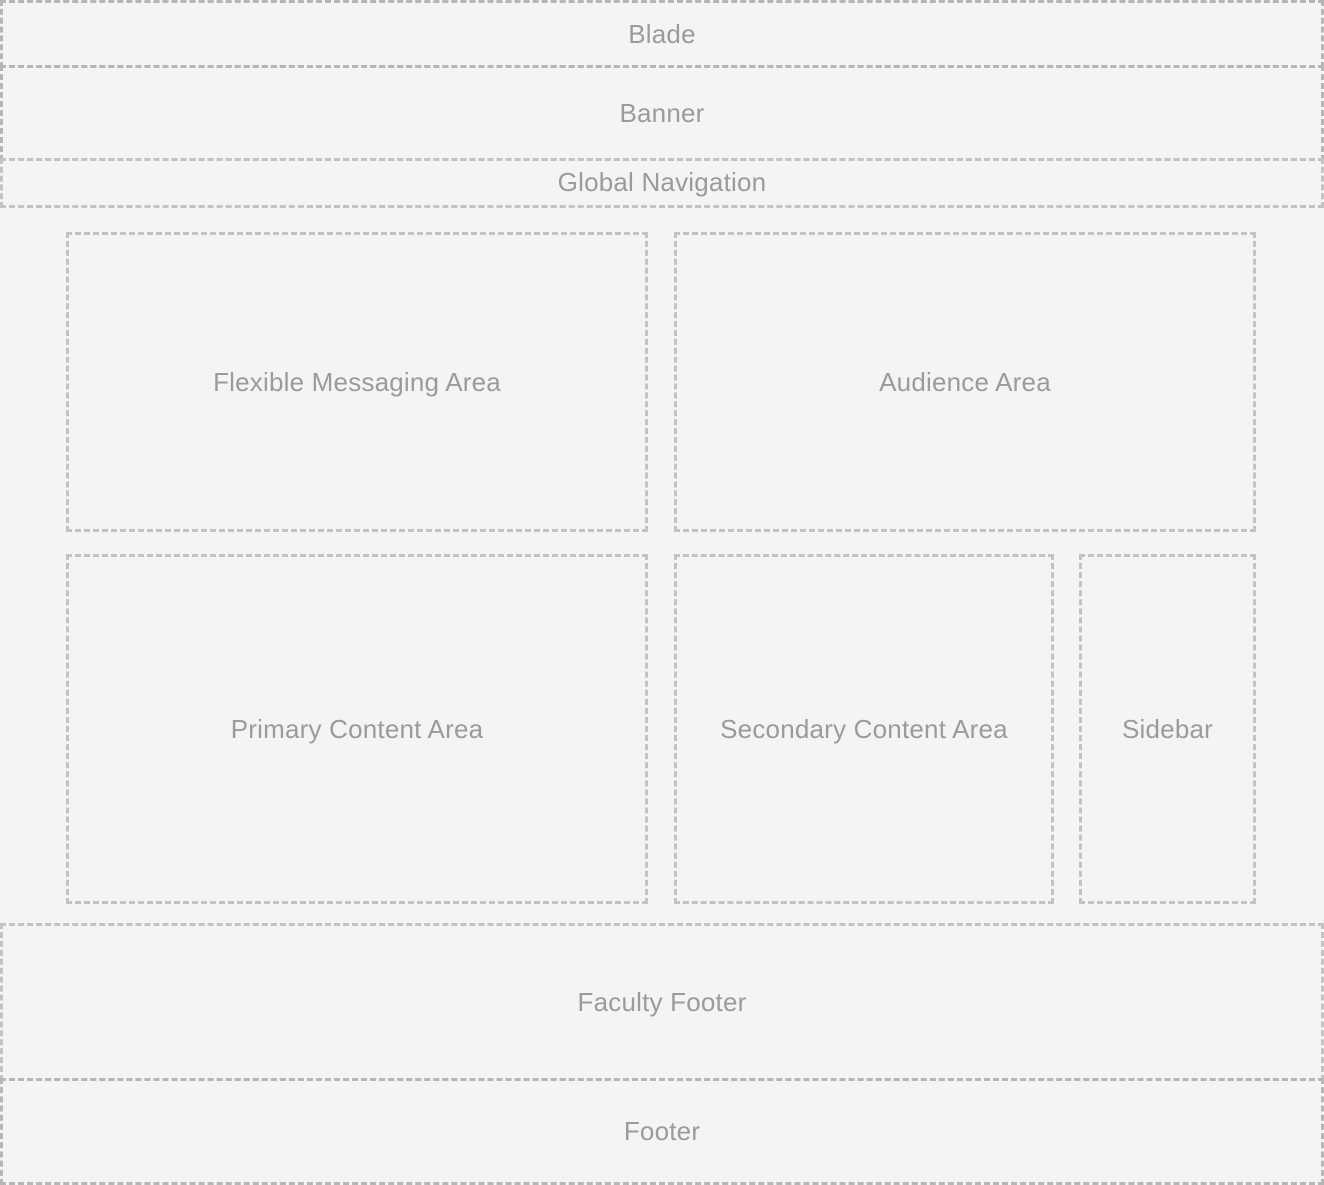 Image resolution: width=1324 pixels, height=1185 pixels. I want to click on sidebar-region: Sidebar, so click(1167, 729).